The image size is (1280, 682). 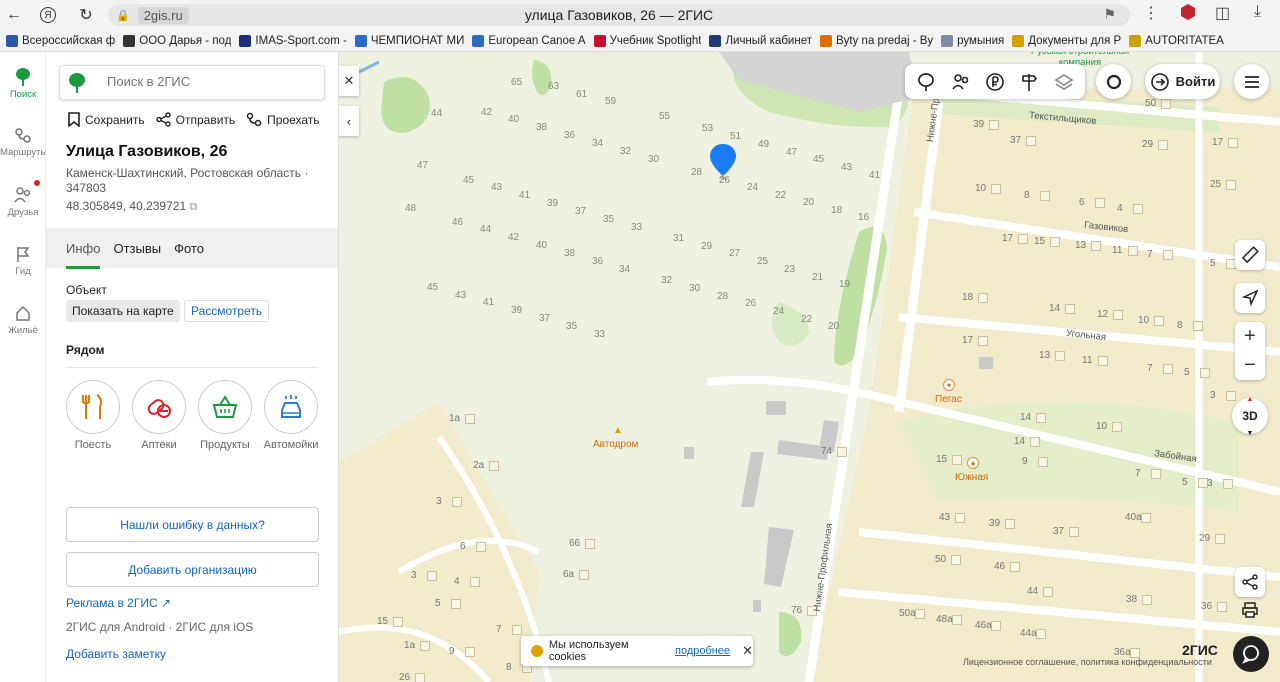 What do you see at coordinates (747, 651) in the screenshot?
I see `close-icon: ✕` at bounding box center [747, 651].